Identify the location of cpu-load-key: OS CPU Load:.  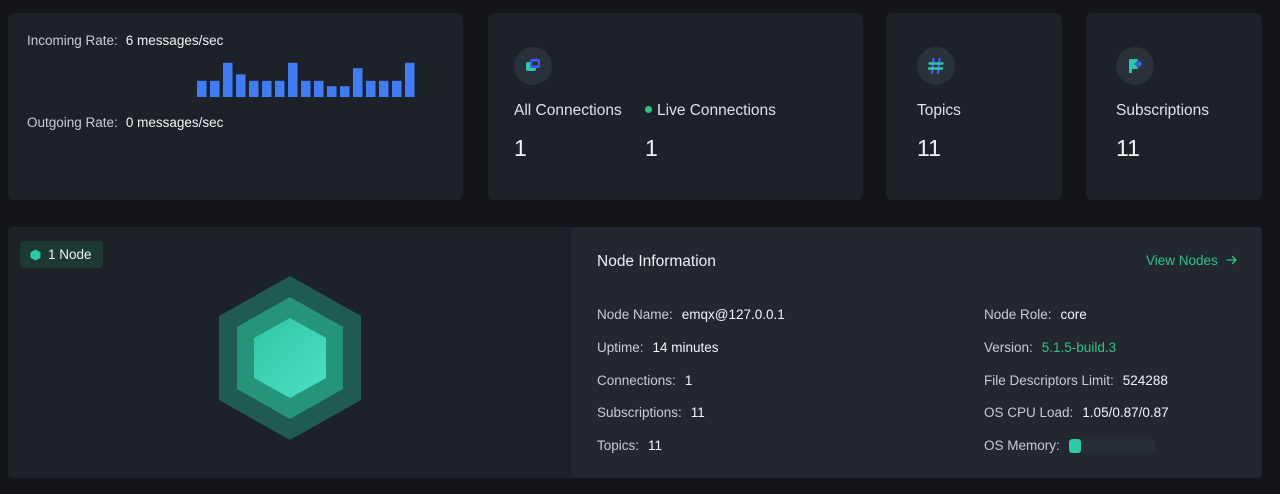
(1029, 412).